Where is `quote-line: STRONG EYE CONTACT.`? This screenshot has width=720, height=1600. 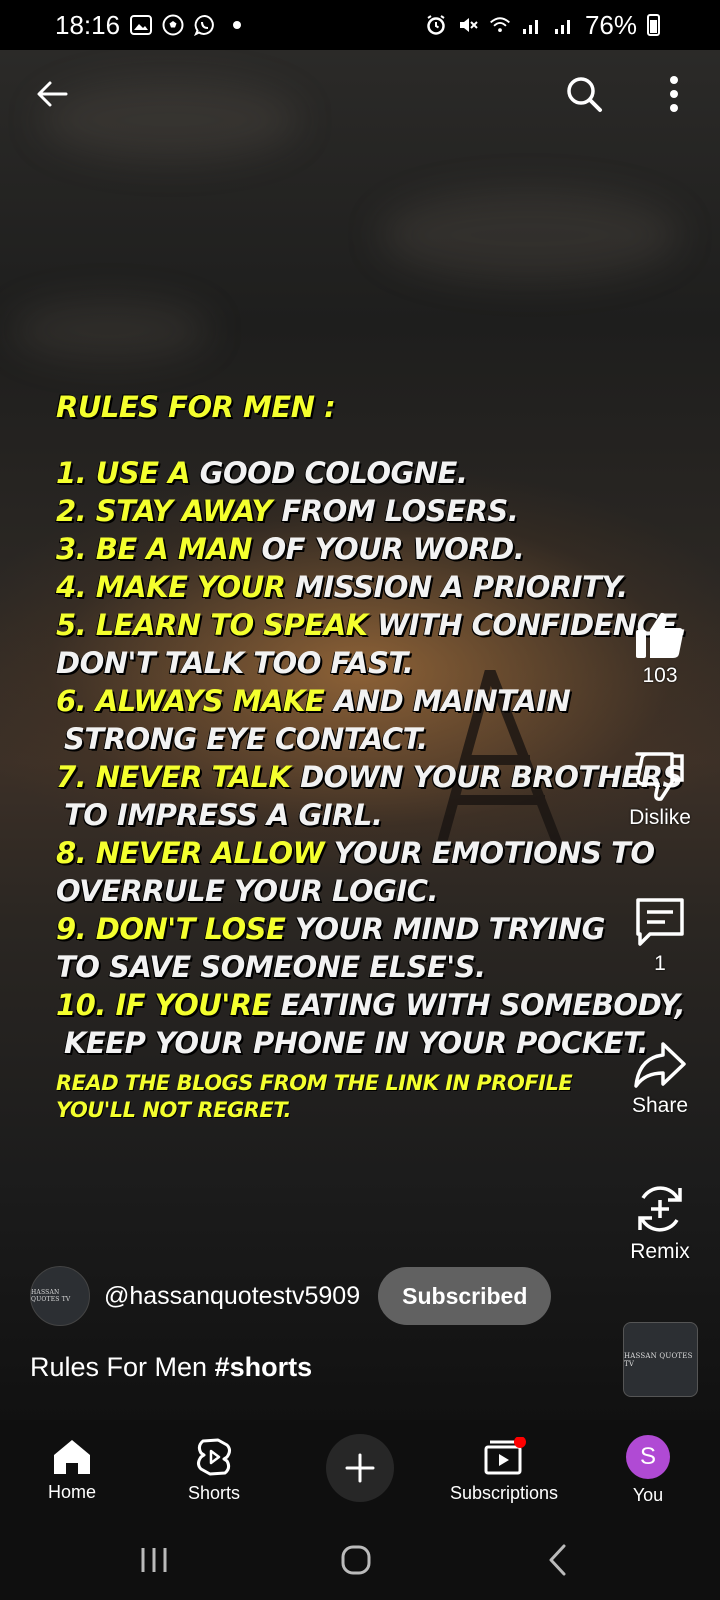
quote-line: STRONG EYE CONTACT. is located at coordinates (356, 739).